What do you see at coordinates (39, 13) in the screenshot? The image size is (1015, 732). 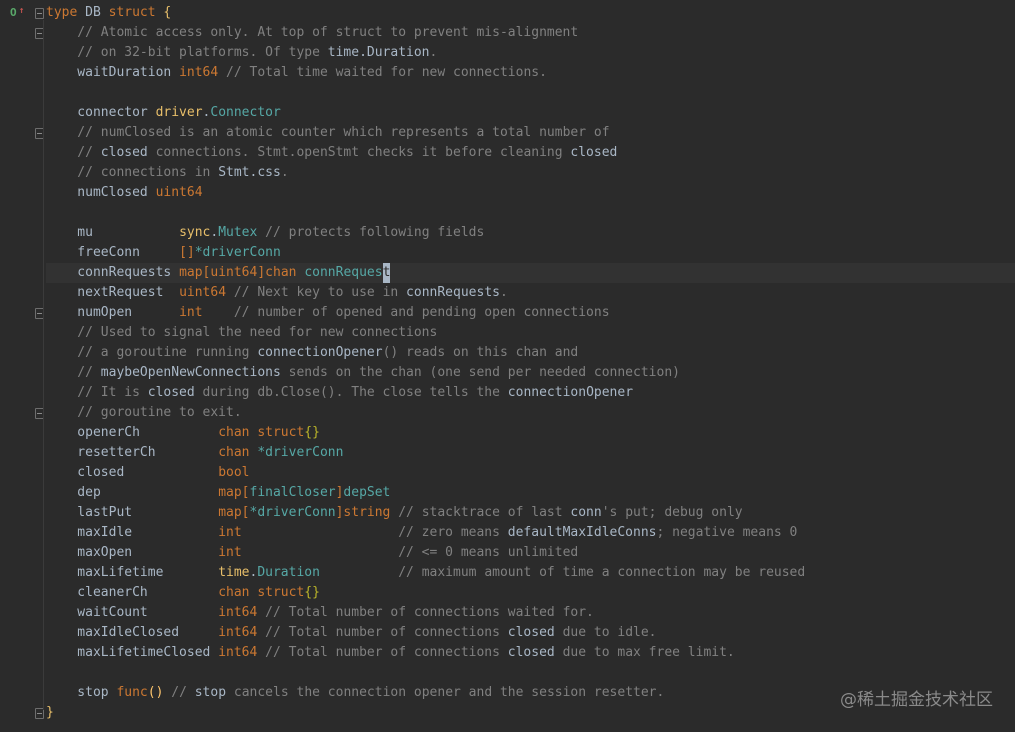 I see `fold-marker-icon` at bounding box center [39, 13].